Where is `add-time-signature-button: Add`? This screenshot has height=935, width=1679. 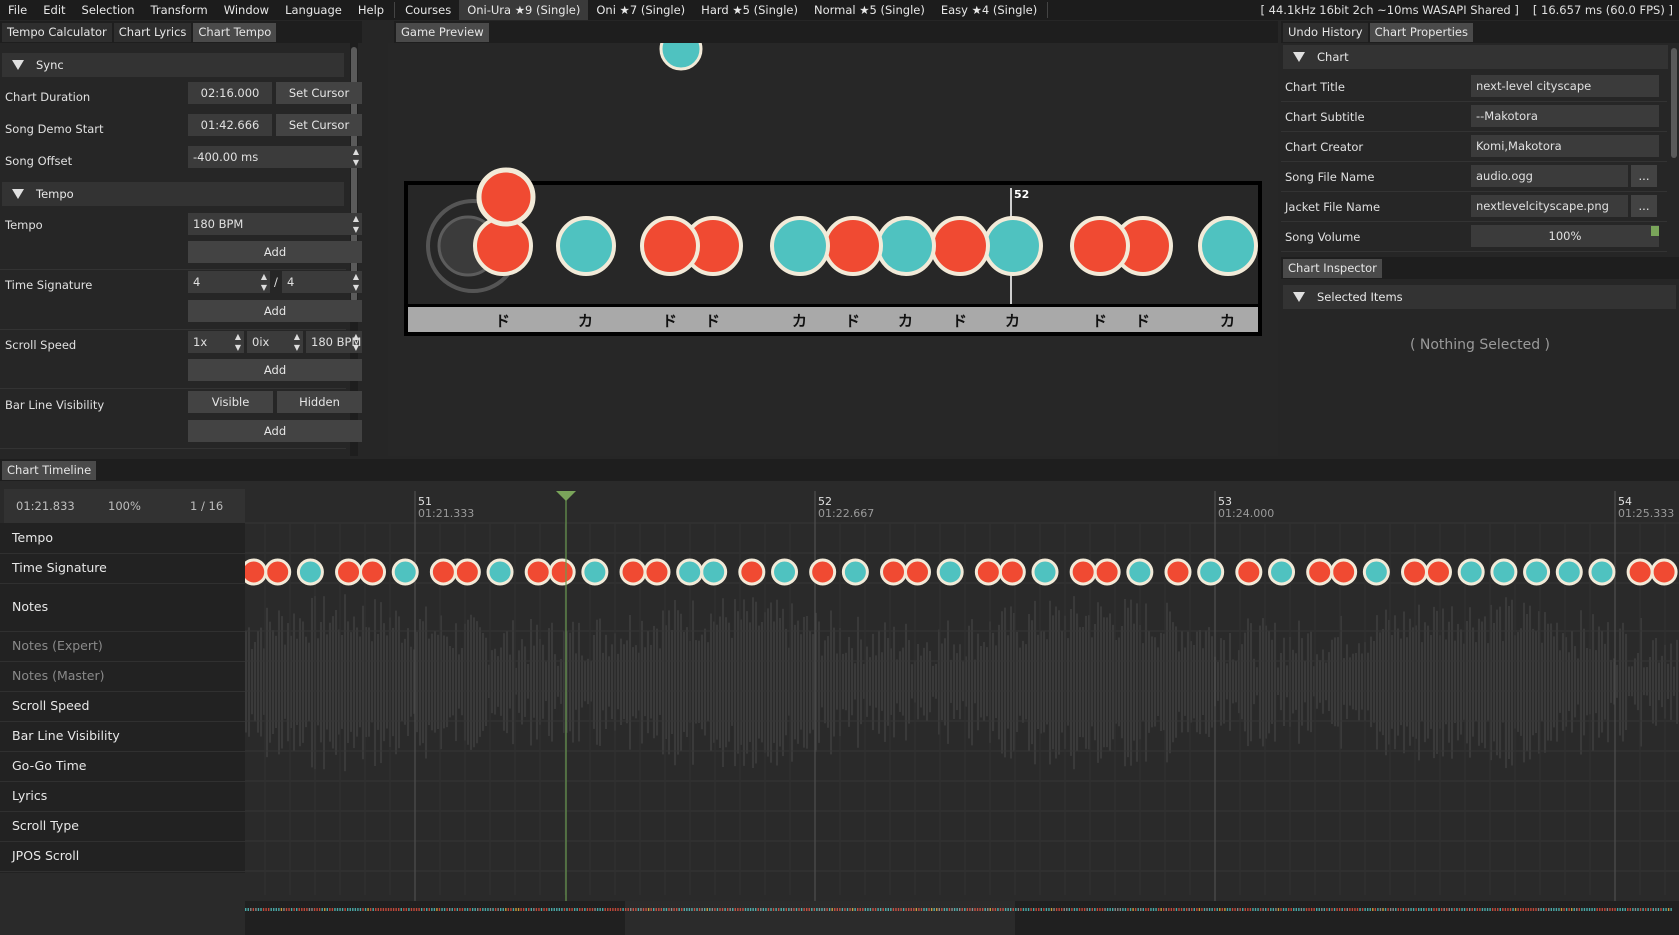
add-time-signature-button: Add is located at coordinates (275, 311).